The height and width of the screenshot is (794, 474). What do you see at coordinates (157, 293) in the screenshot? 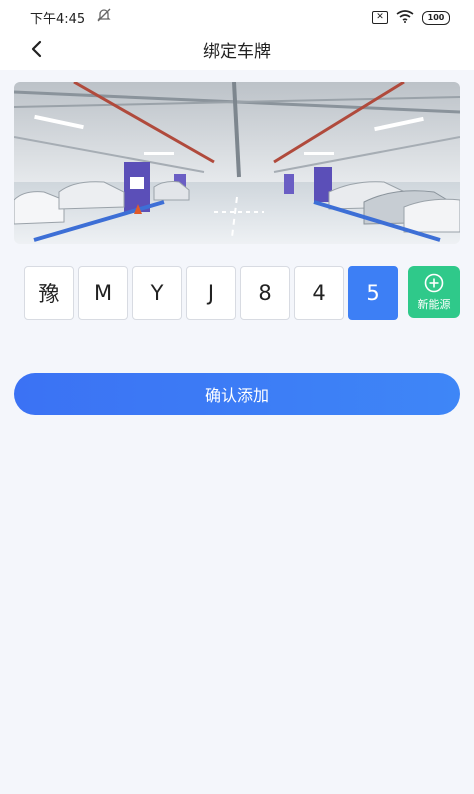
I see `plate-char-3: Y` at bounding box center [157, 293].